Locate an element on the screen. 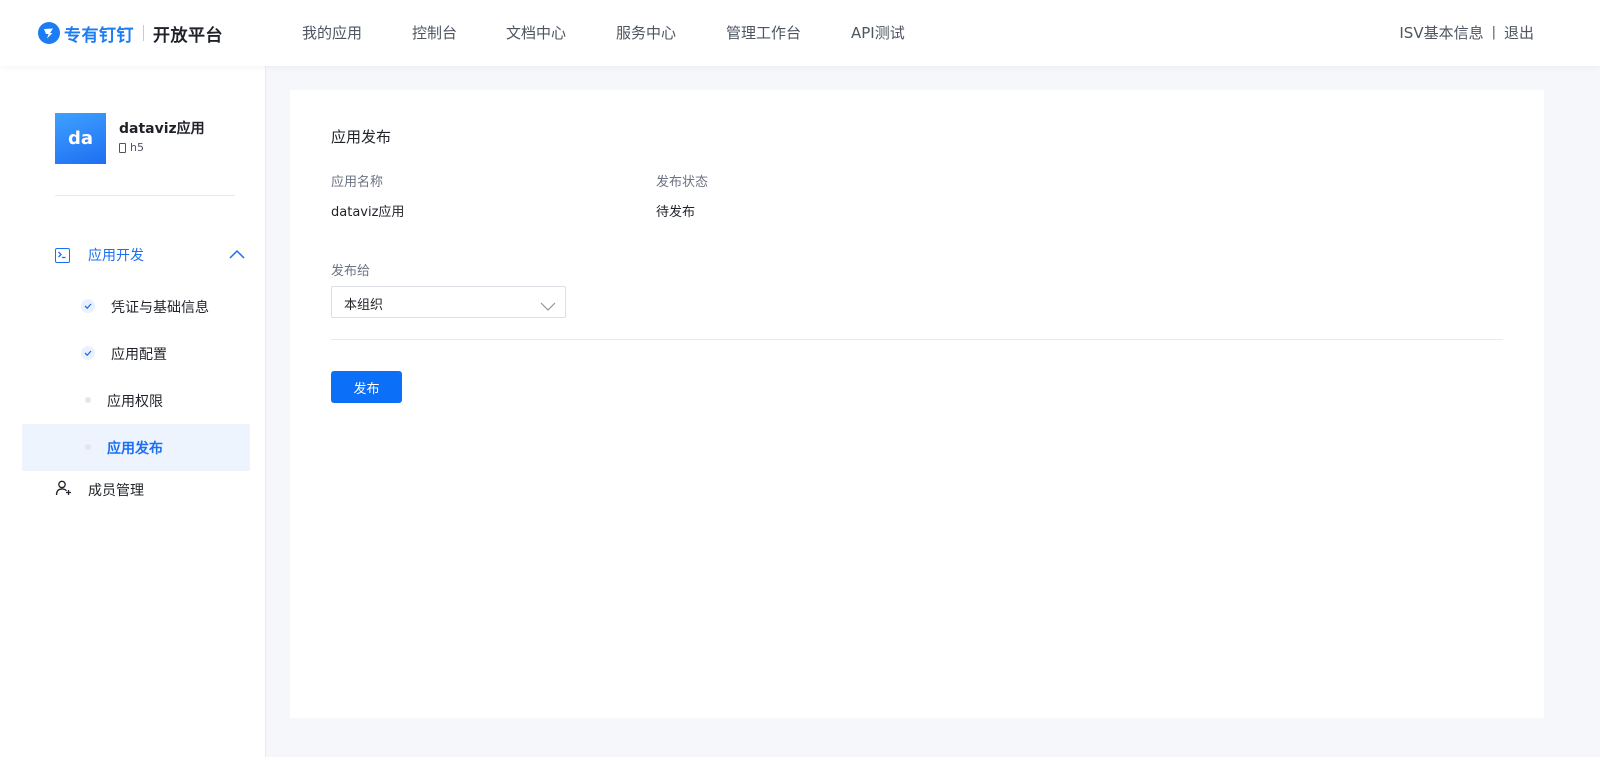 The image size is (1600, 757). header-account: ISV基本信息 | 退出 is located at coordinates (1466, 32).